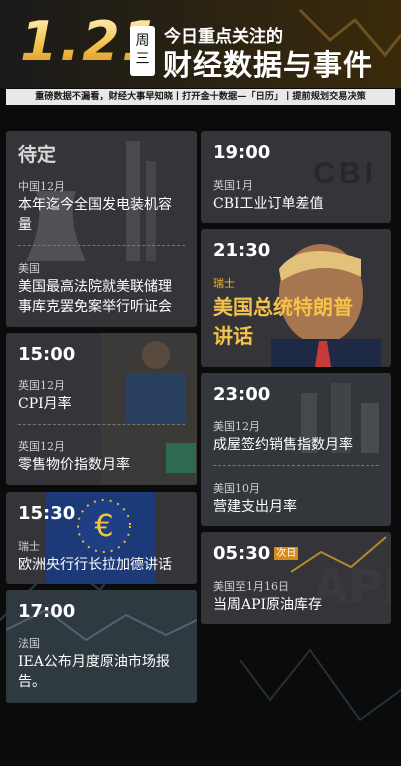 The image size is (401, 766). I want to click on event-title-line: CBI工业订单差值, so click(268, 204).